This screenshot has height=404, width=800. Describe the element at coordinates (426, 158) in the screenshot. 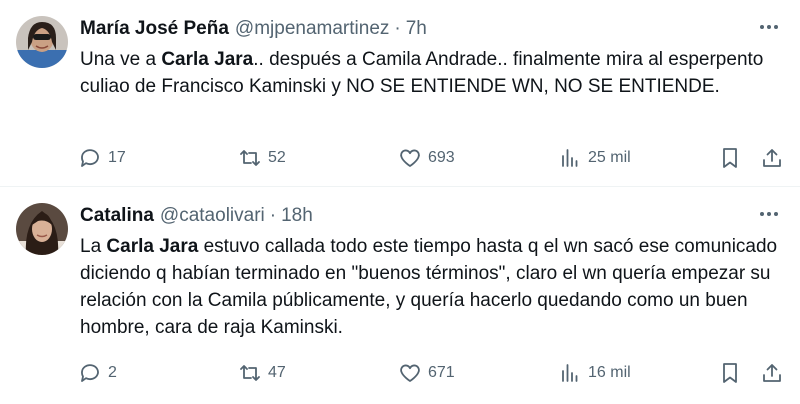

I see `like-button: 693` at that location.